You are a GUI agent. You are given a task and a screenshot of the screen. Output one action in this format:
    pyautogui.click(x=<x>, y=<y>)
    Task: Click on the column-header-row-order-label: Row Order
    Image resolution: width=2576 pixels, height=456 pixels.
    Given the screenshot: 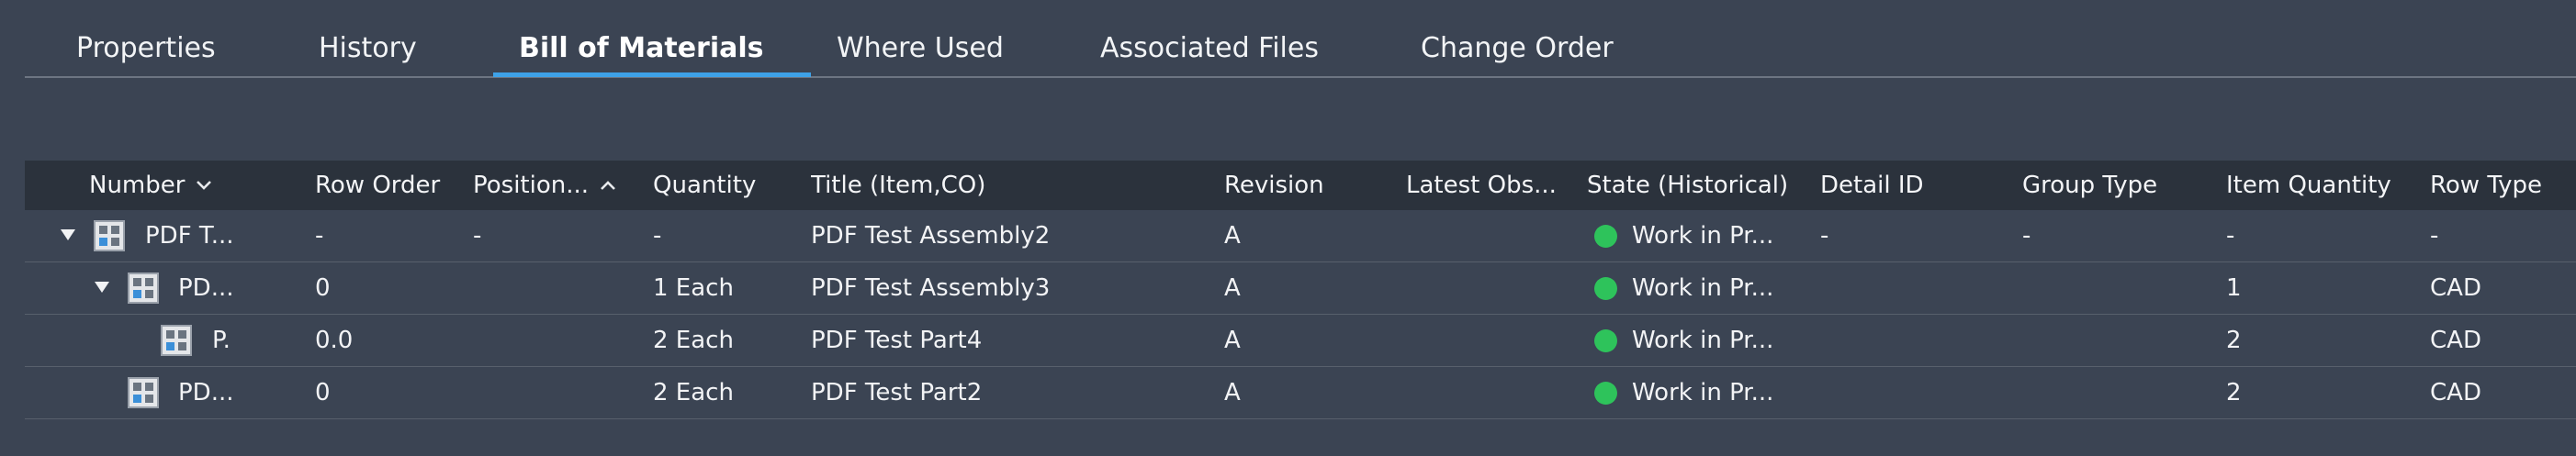 What is the action you would take?
    pyautogui.click(x=378, y=185)
    